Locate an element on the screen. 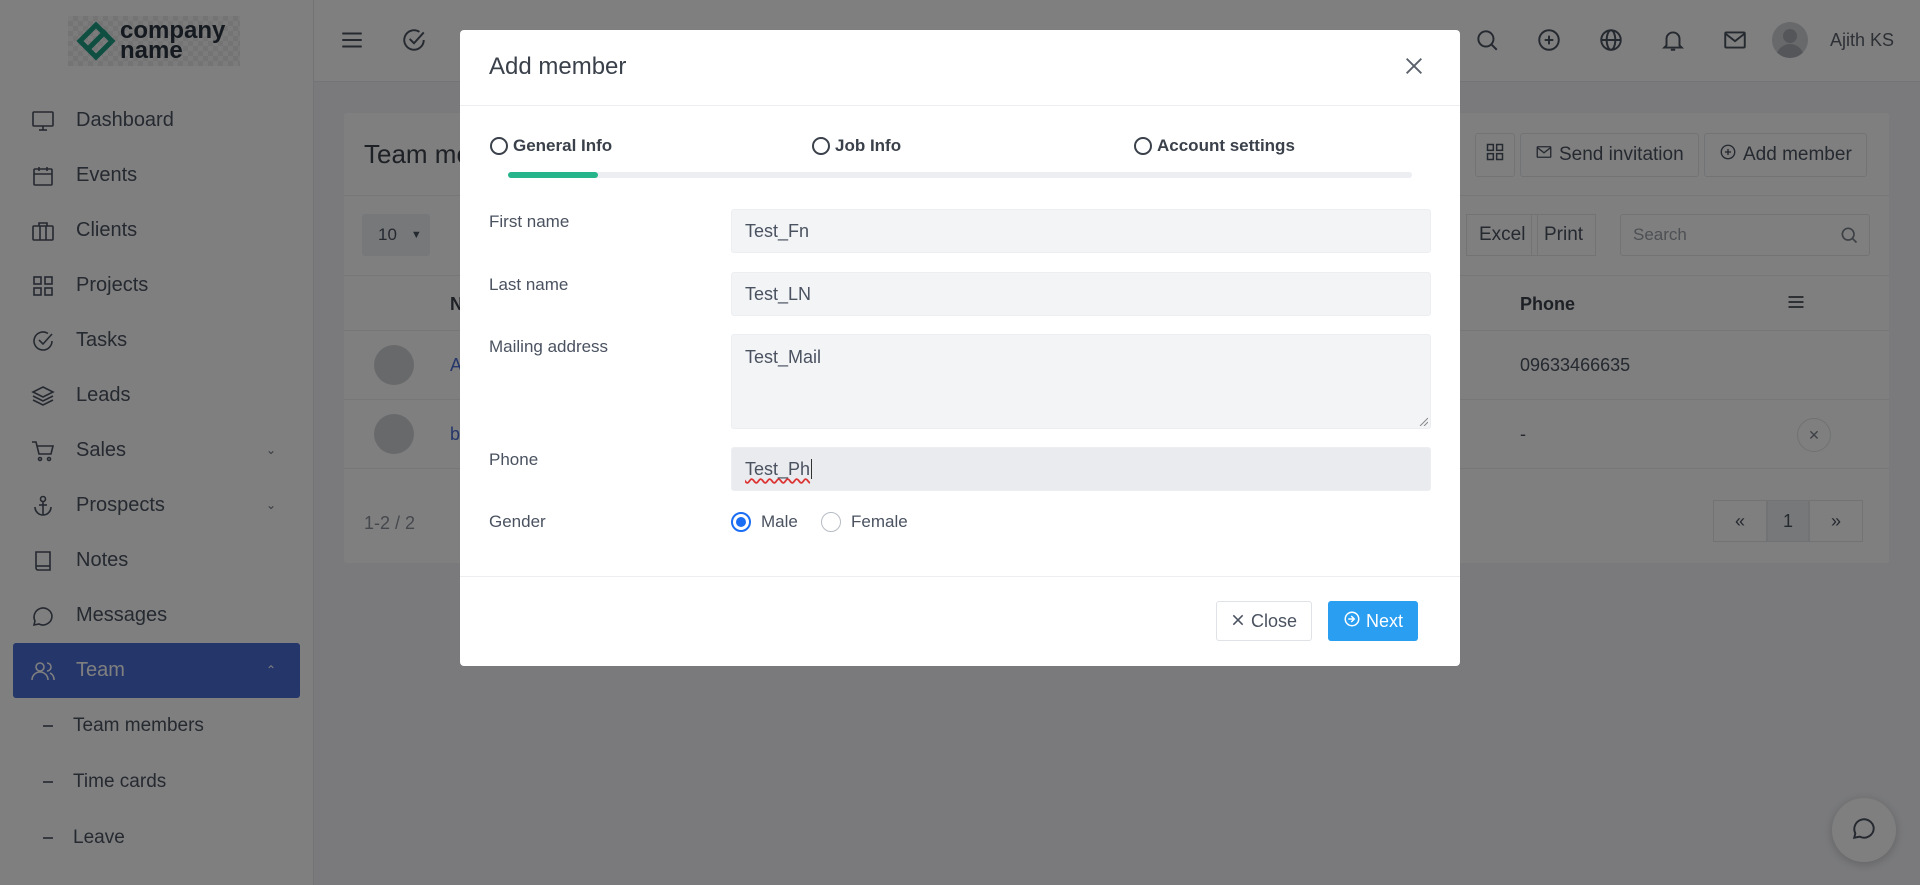  modal-close-button is located at coordinates (1414, 68).